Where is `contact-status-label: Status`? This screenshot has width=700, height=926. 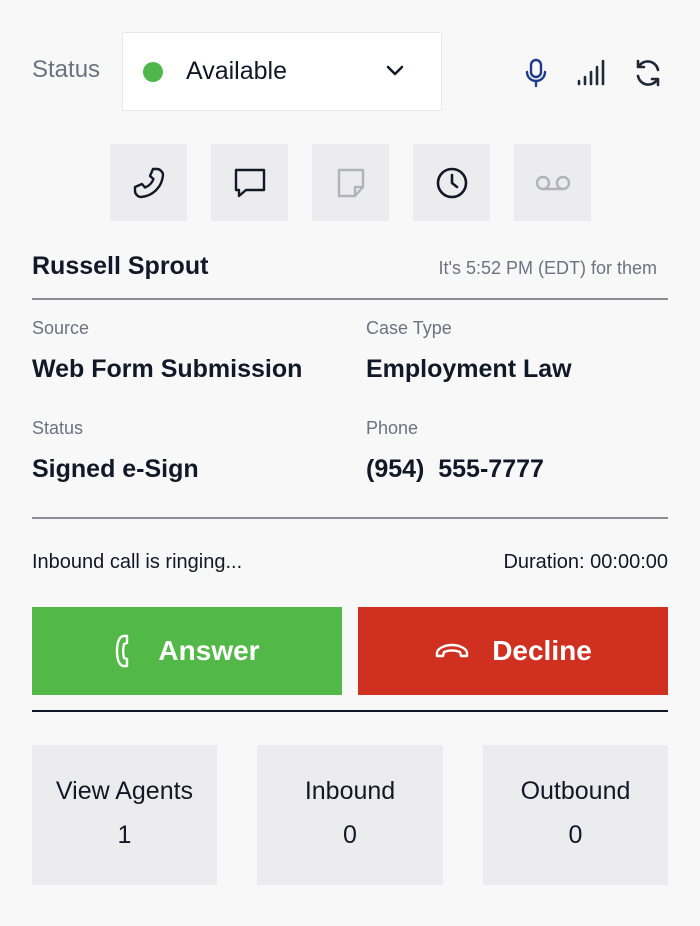
contact-status-label: Status is located at coordinates (58, 428).